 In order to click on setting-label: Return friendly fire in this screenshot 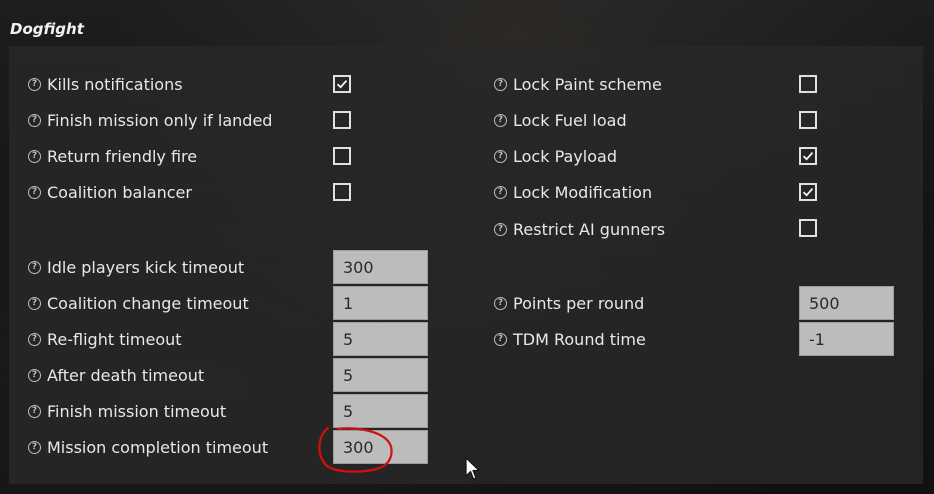, I will do `click(122, 156)`.